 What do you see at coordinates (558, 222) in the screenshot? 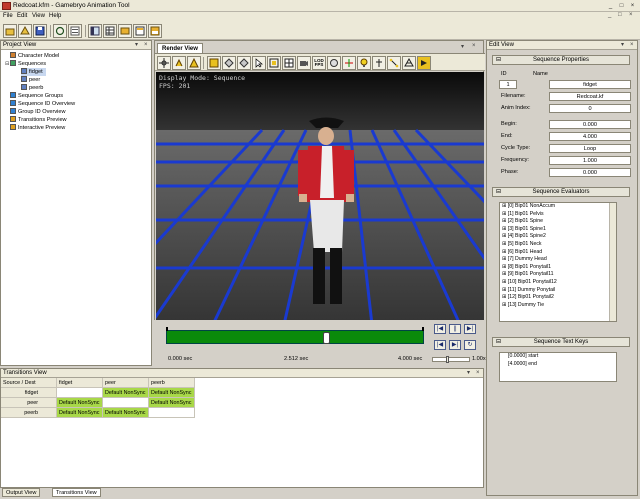
I see `list-item: ⊞ [2] Bip01 Spine` at bounding box center [558, 222].